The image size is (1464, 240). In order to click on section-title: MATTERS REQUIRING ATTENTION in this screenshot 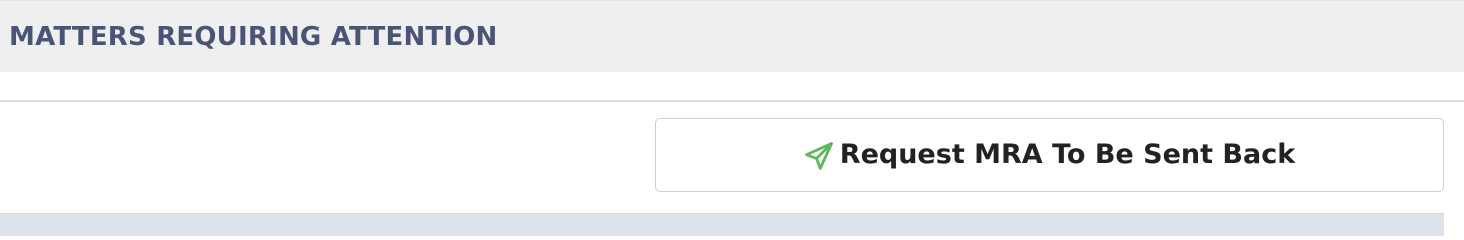, I will do `click(253, 37)`.